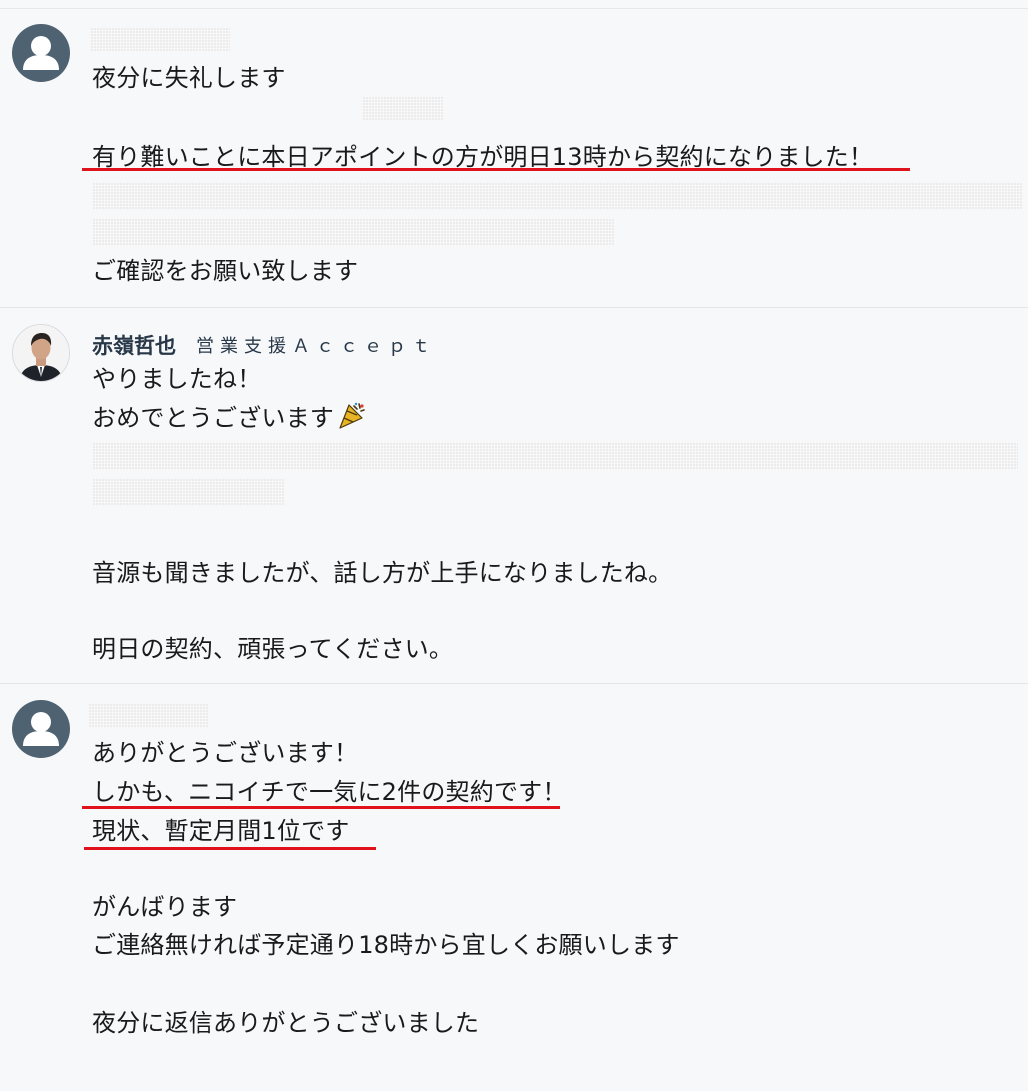 The image size is (1028, 1091). Describe the element at coordinates (177, 379) in the screenshot. I see `message-text: やりましたね！` at that location.